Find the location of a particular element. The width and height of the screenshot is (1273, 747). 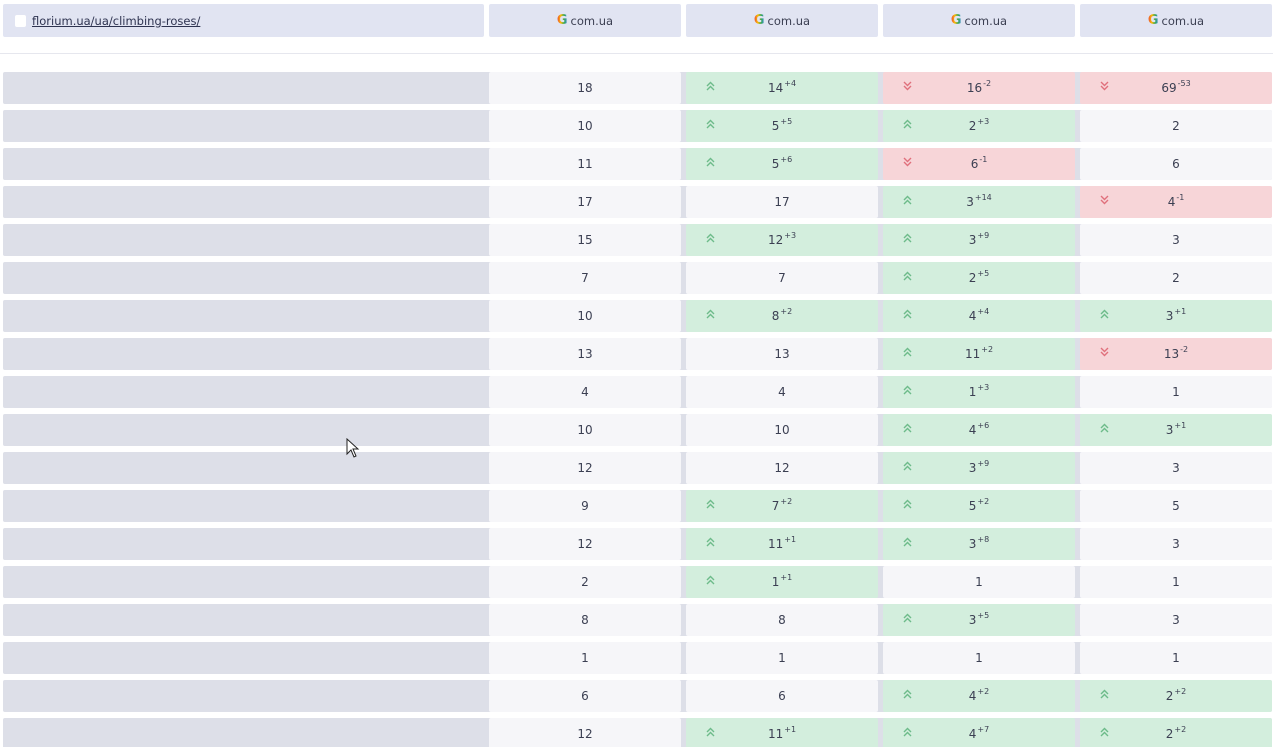

position-cell-base: 11 is located at coordinates (585, 164).